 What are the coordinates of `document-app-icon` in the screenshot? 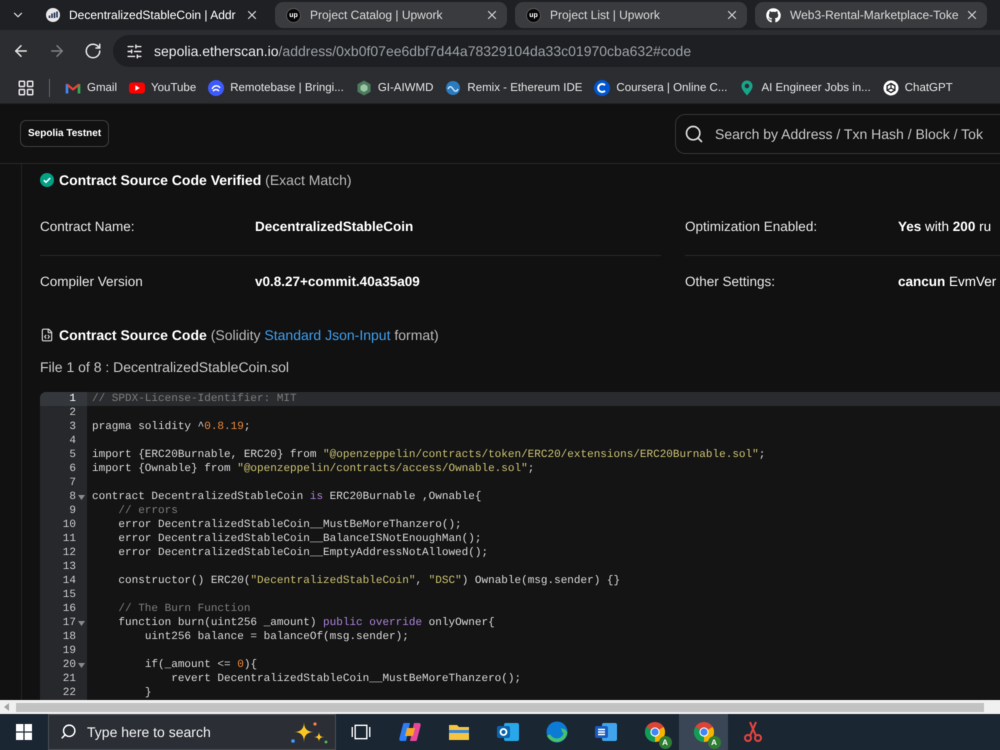 It's located at (606, 732).